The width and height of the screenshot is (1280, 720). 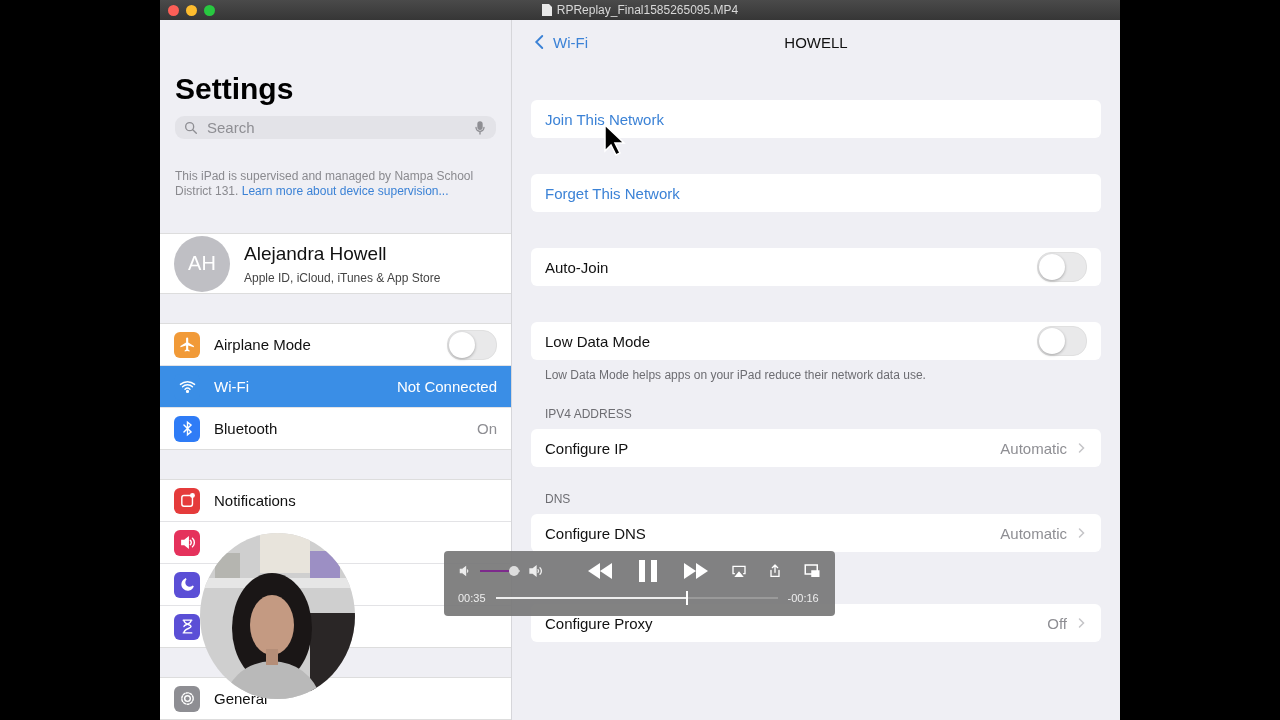 What do you see at coordinates (577, 267) in the screenshot?
I see `setting-label: Auto-Join` at bounding box center [577, 267].